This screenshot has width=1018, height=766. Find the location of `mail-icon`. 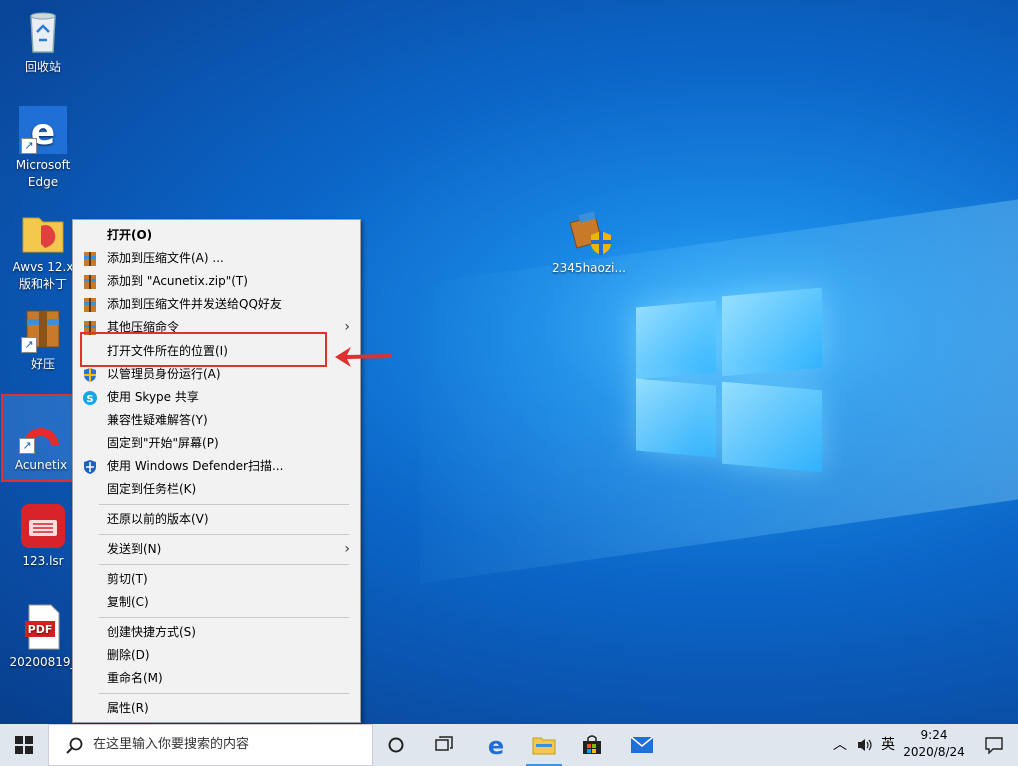

mail-icon is located at coordinates (642, 744).